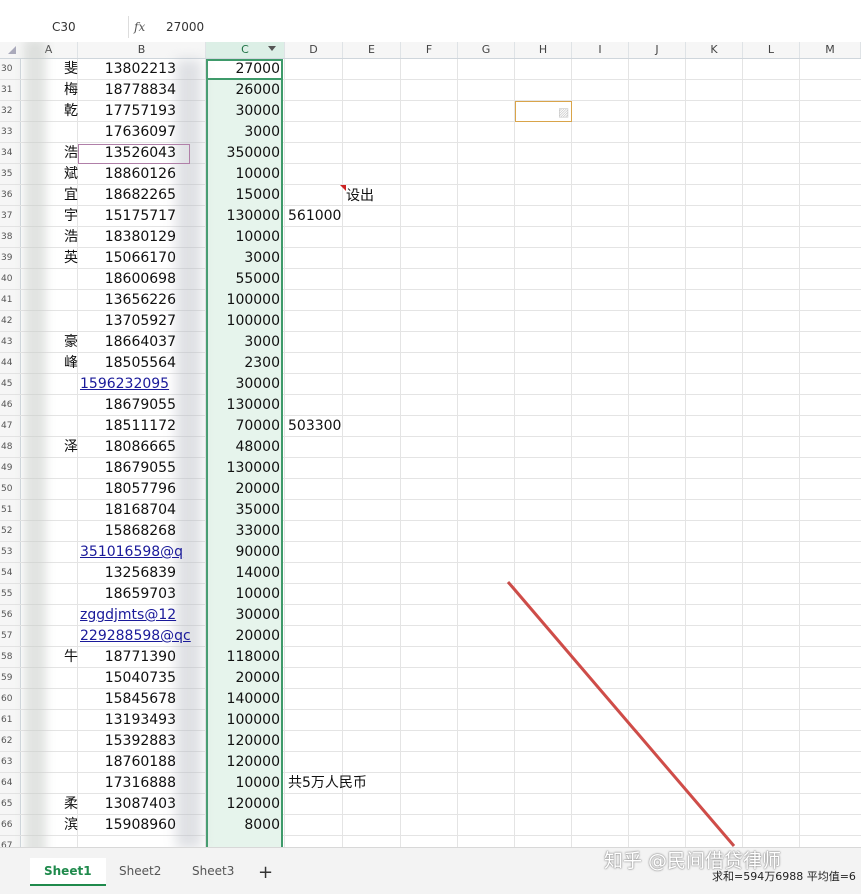 The image size is (861, 894). What do you see at coordinates (128, 489) in the screenshot?
I see `cell-phone: 18057796` at bounding box center [128, 489].